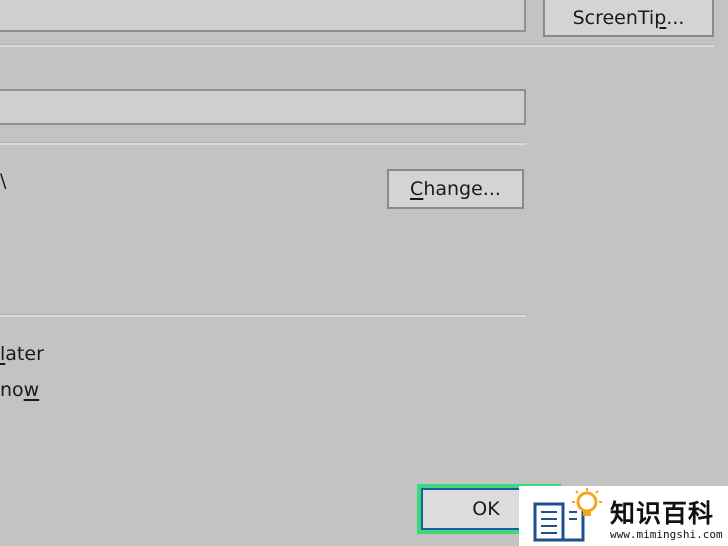 The image size is (728, 546). Describe the element at coordinates (486, 509) in the screenshot. I see `ok-button-label: OK` at that location.